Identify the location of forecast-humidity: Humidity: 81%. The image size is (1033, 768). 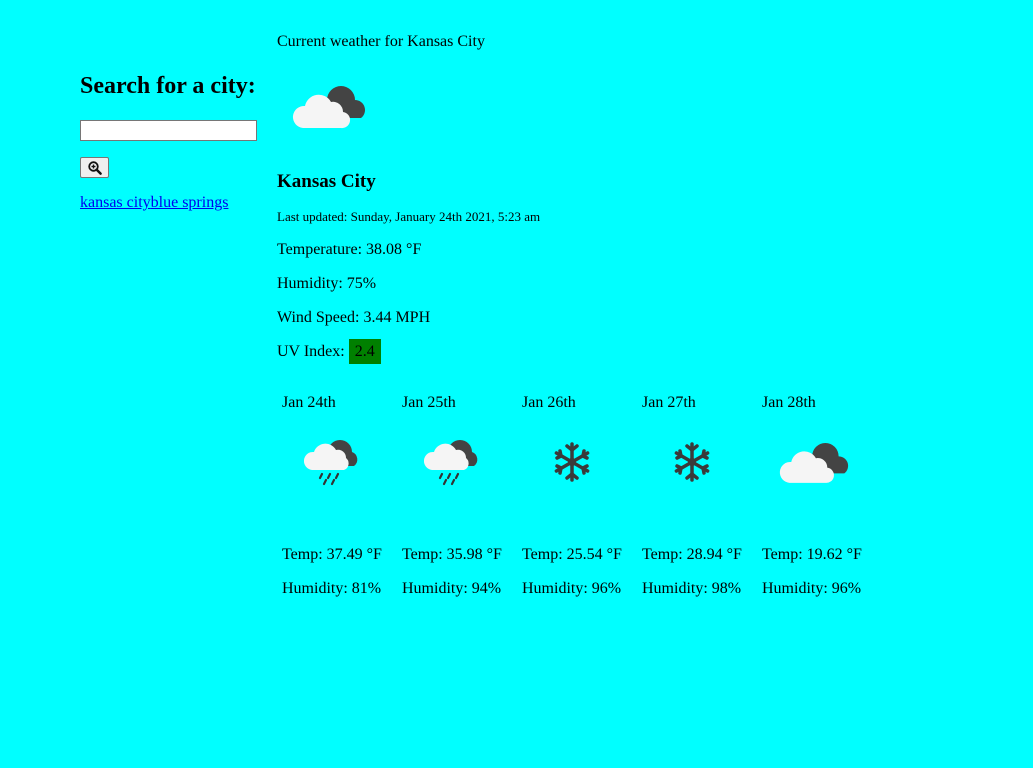
(332, 588).